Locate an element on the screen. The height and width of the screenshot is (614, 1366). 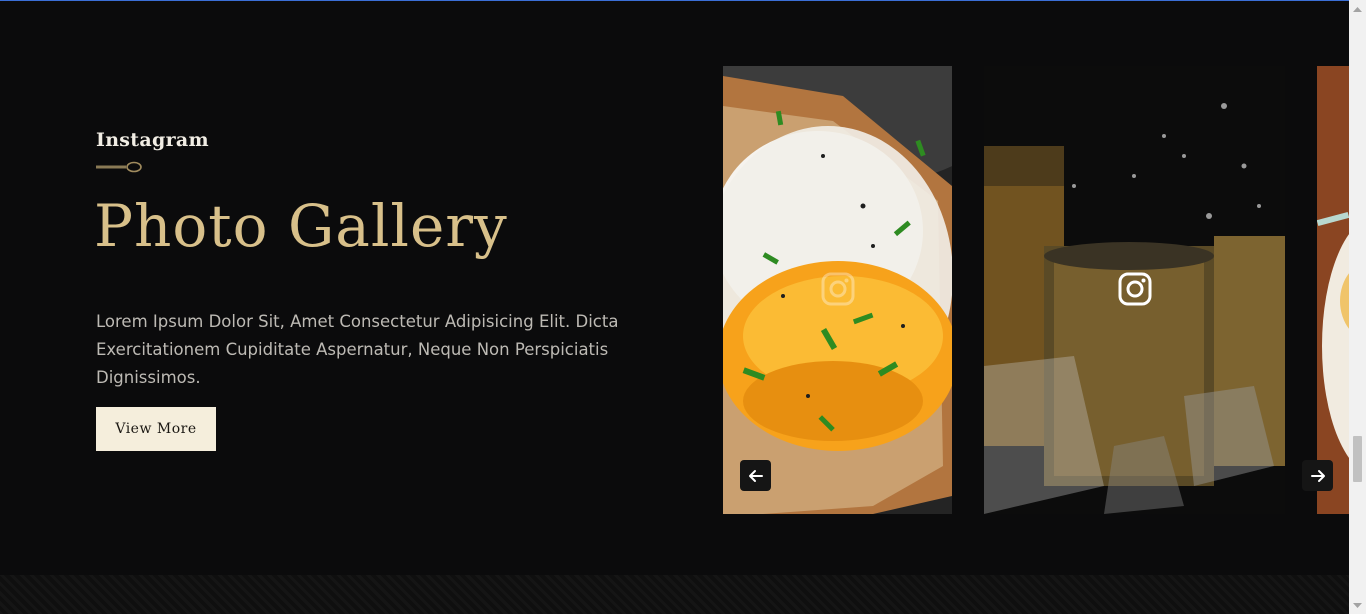
scroll-down-button is located at coordinates (1357, 605).